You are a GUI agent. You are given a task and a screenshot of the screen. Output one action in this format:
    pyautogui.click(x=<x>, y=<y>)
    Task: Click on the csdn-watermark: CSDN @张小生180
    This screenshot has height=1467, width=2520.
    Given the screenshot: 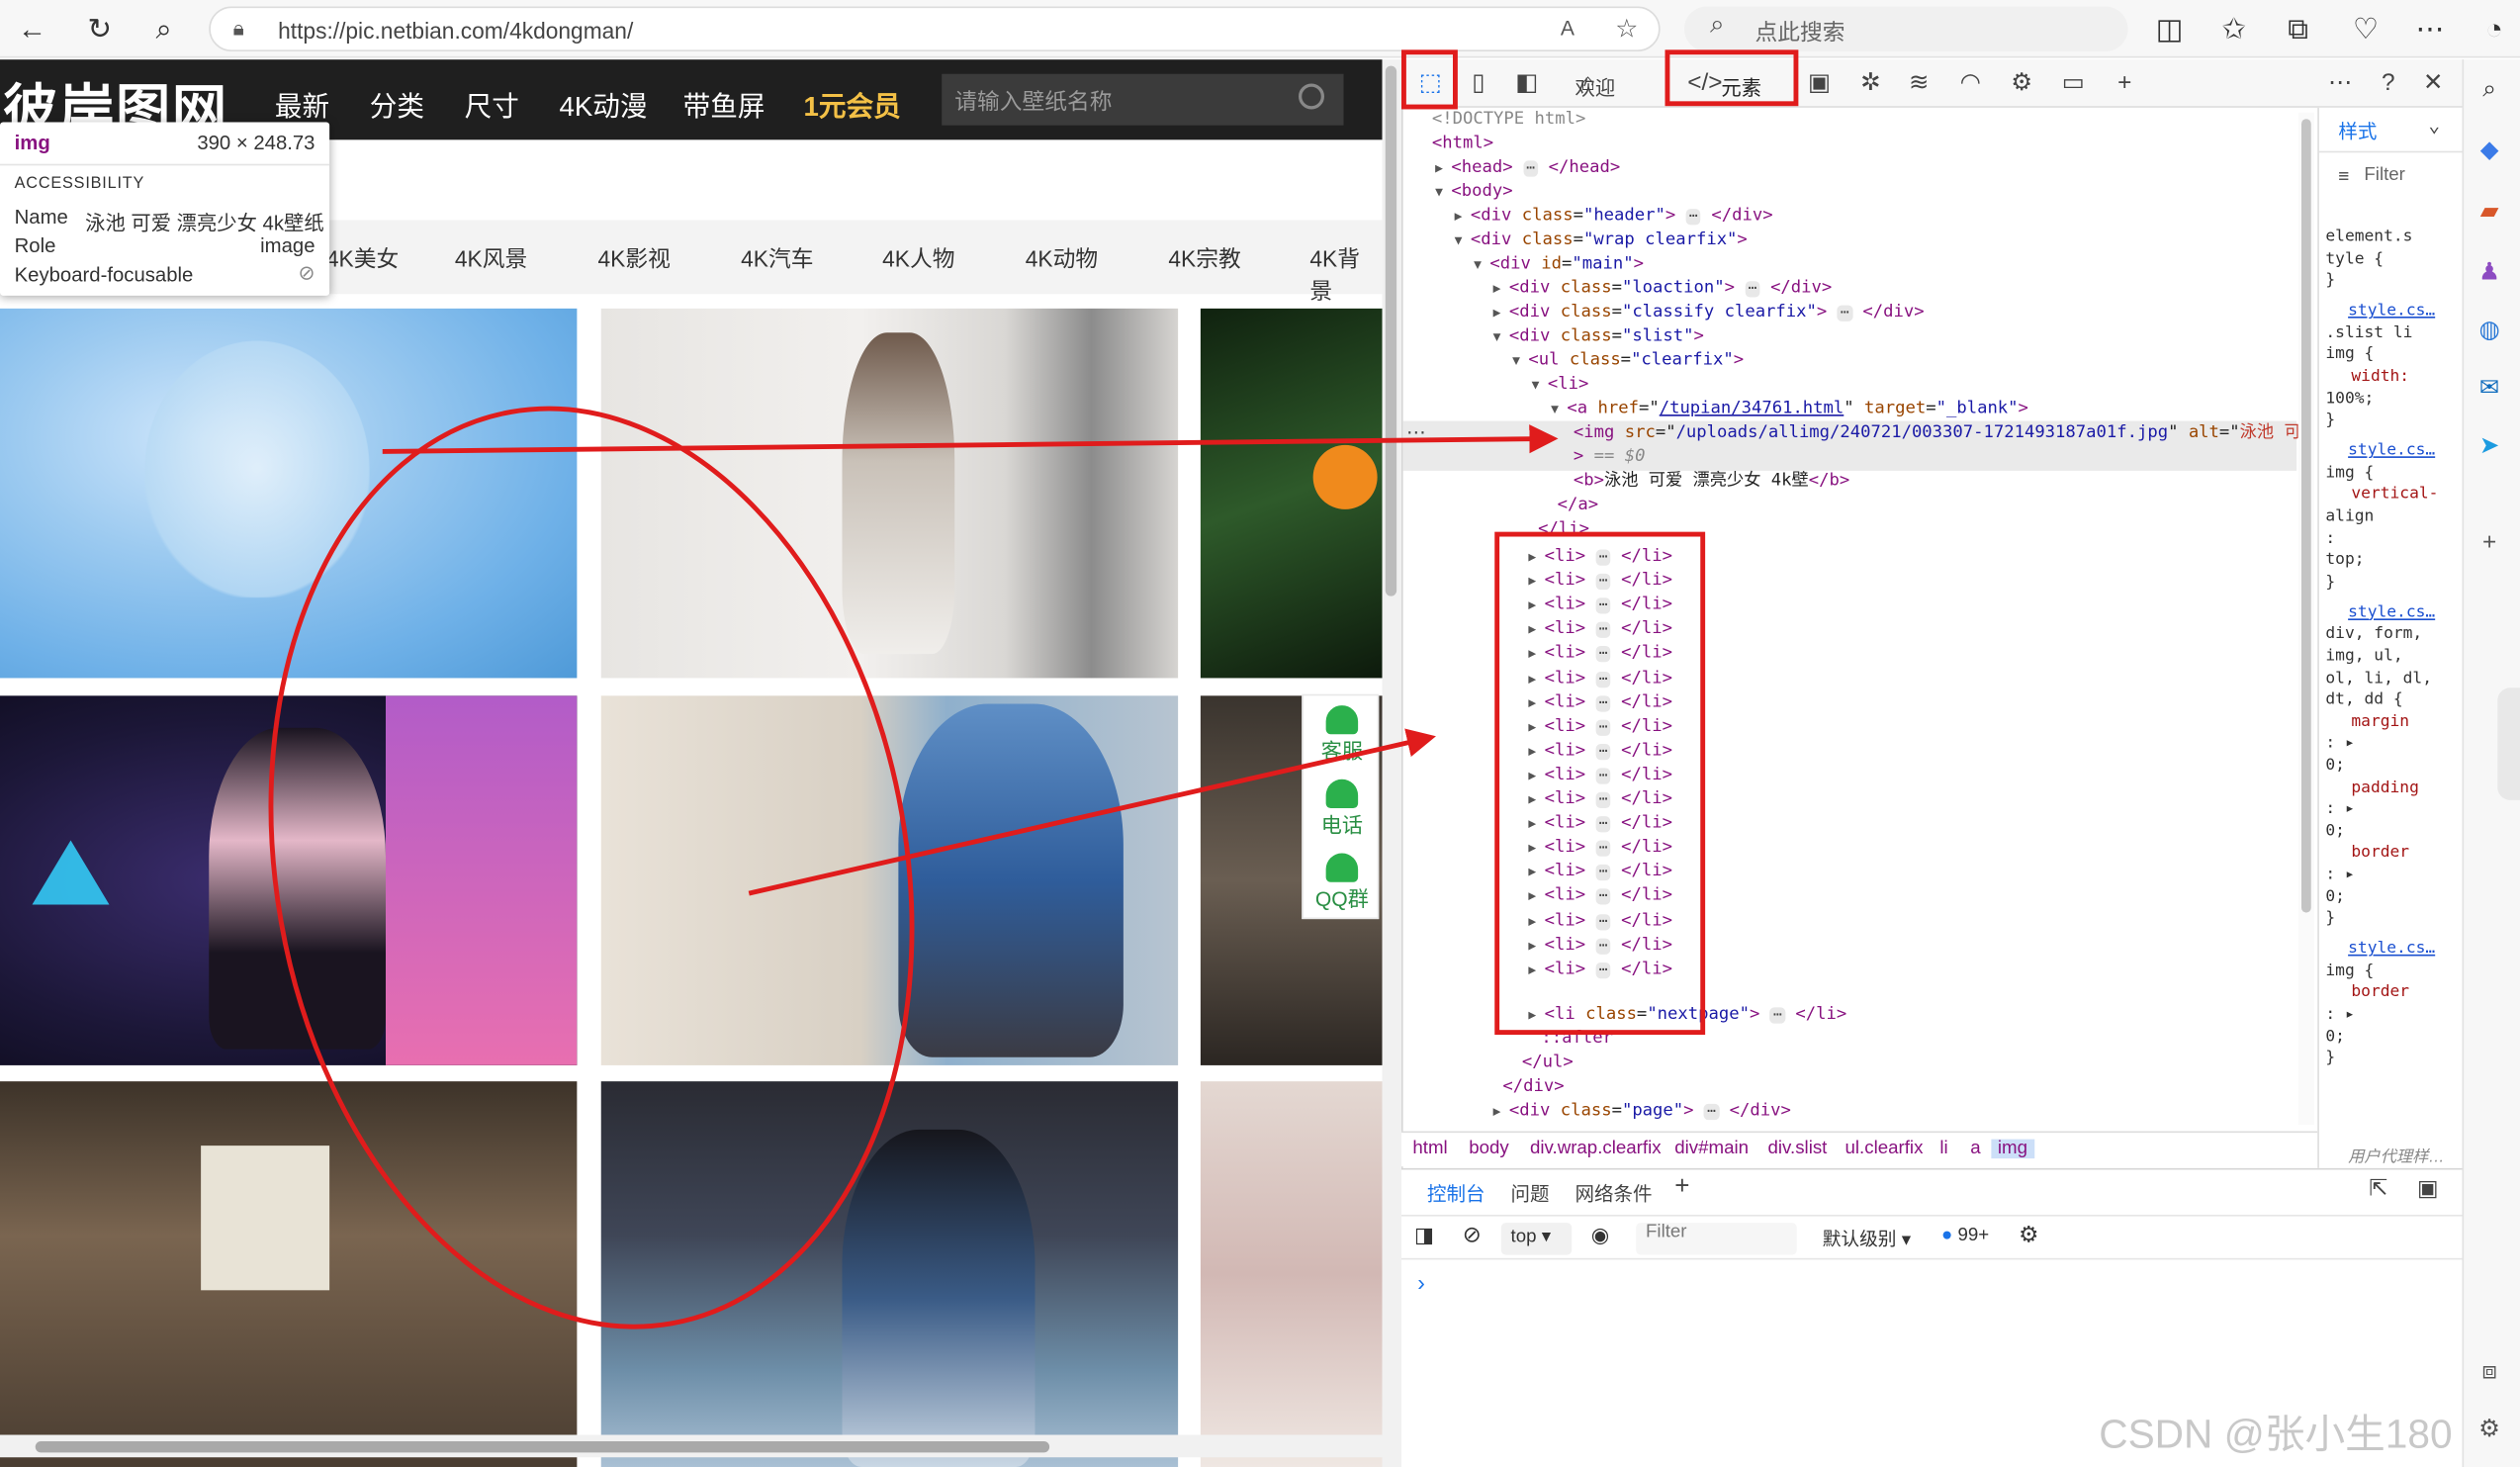 What is the action you would take?
    pyautogui.click(x=2276, y=1435)
    